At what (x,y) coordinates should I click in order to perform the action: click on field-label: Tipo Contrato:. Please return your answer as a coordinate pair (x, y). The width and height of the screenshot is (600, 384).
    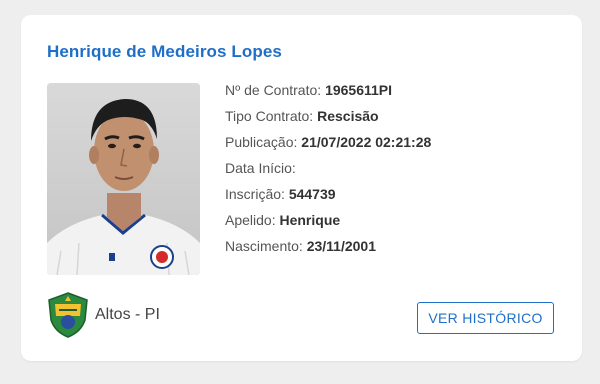
    Looking at the image, I should click on (269, 116).